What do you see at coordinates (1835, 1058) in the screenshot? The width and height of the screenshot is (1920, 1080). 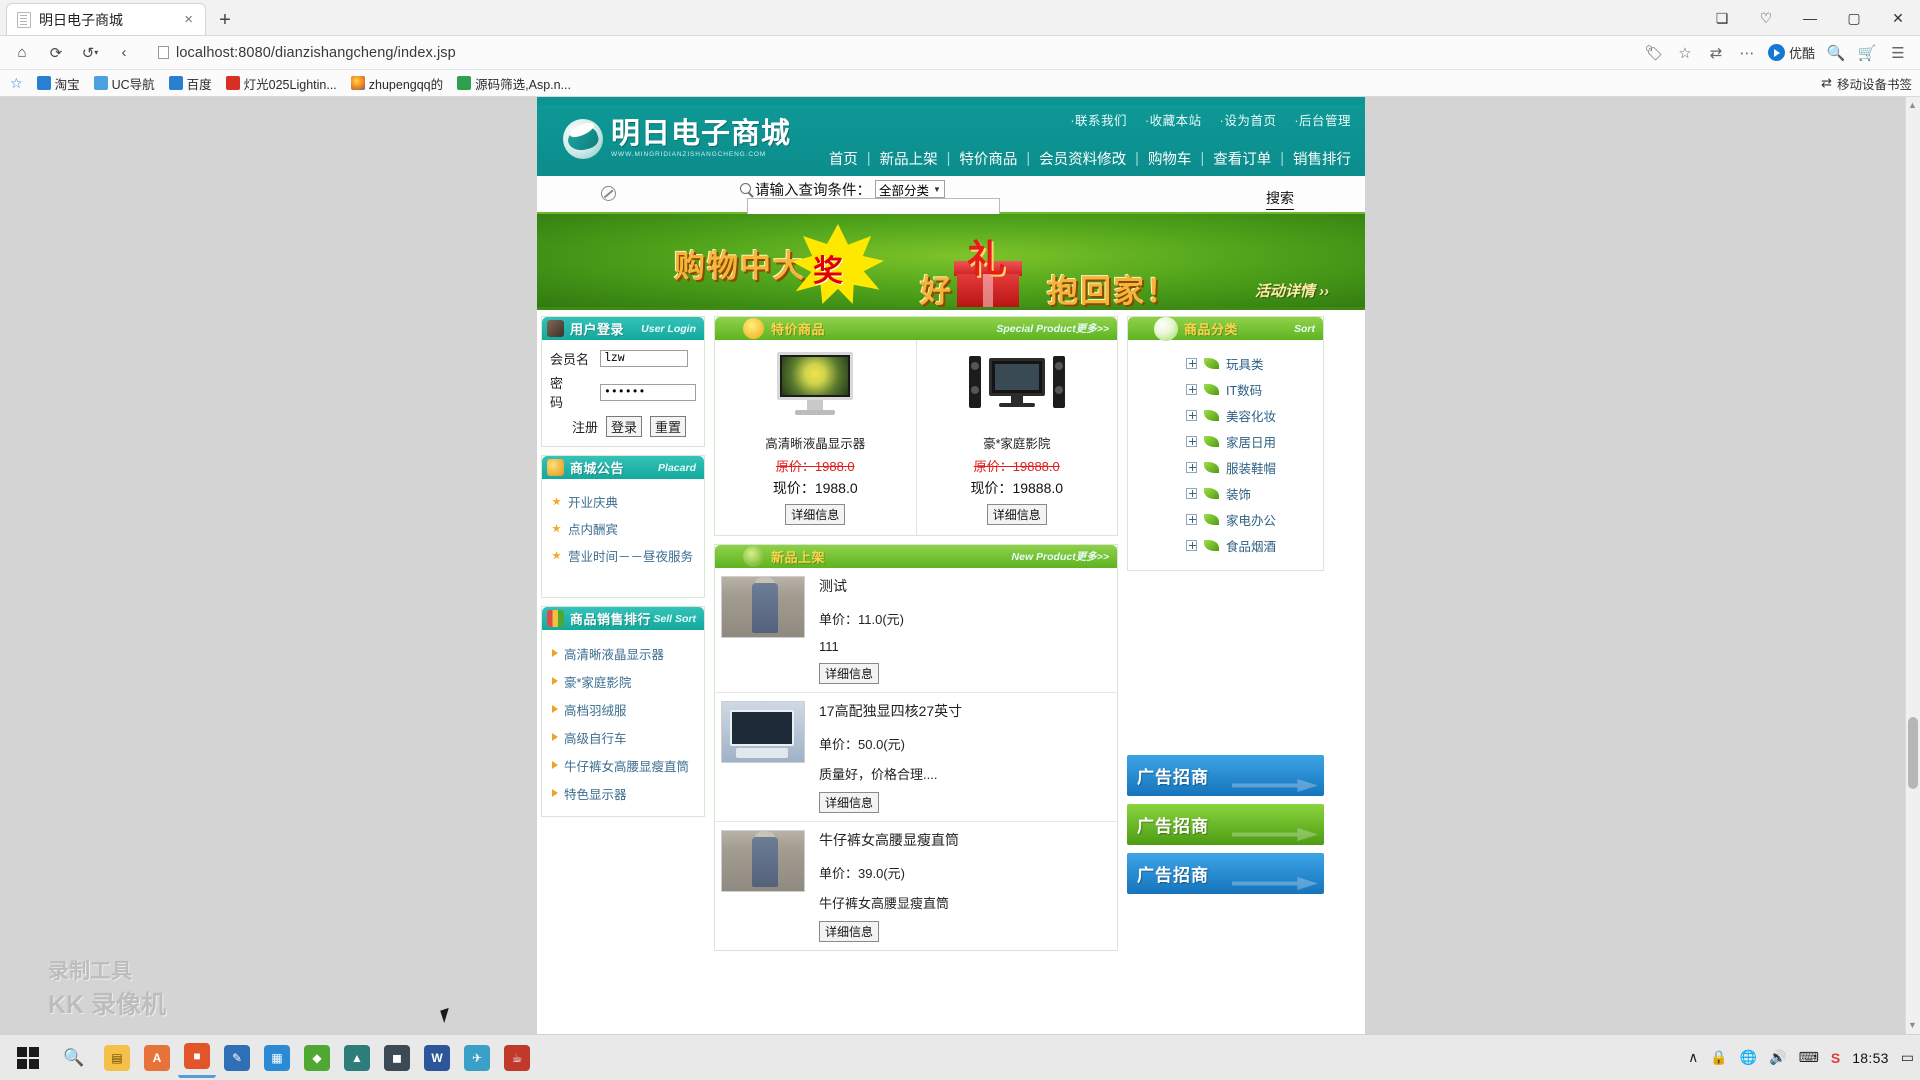 I see `sogou-ime-icon: S` at bounding box center [1835, 1058].